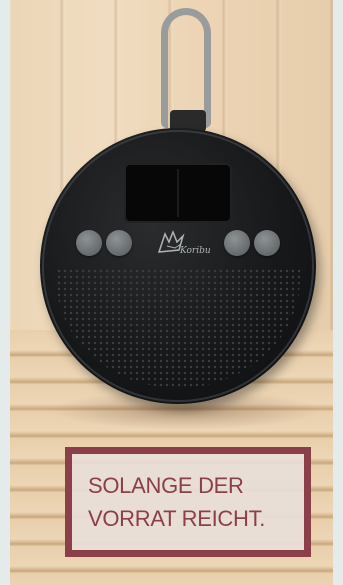  What do you see at coordinates (178, 193) in the screenshot?
I see `speaker-display` at bounding box center [178, 193].